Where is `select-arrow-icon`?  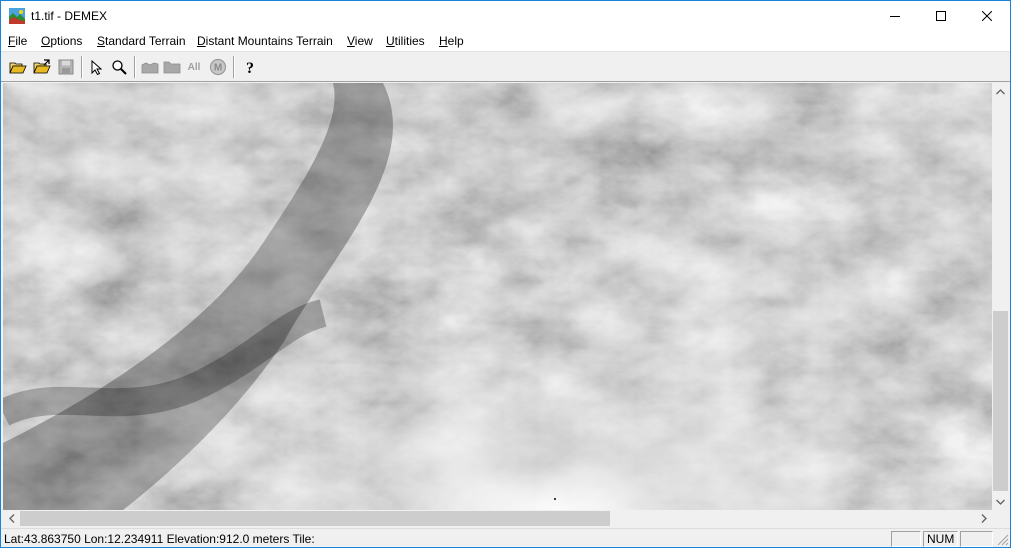 select-arrow-icon is located at coordinates (97, 67).